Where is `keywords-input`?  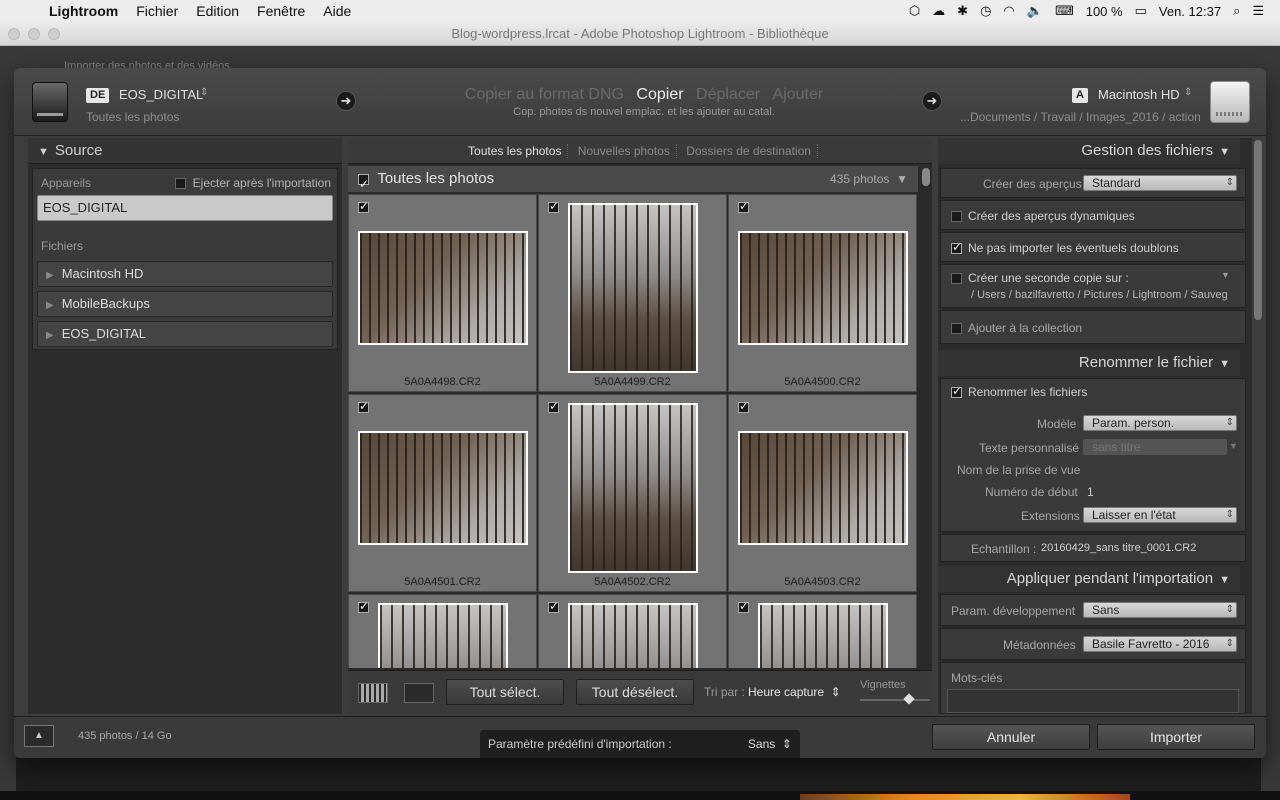 keywords-input is located at coordinates (1093, 701).